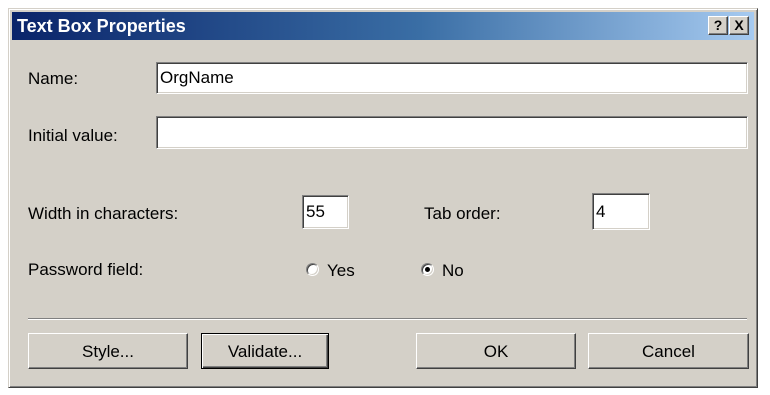 This screenshot has height=395, width=770. I want to click on width-input, so click(325, 212).